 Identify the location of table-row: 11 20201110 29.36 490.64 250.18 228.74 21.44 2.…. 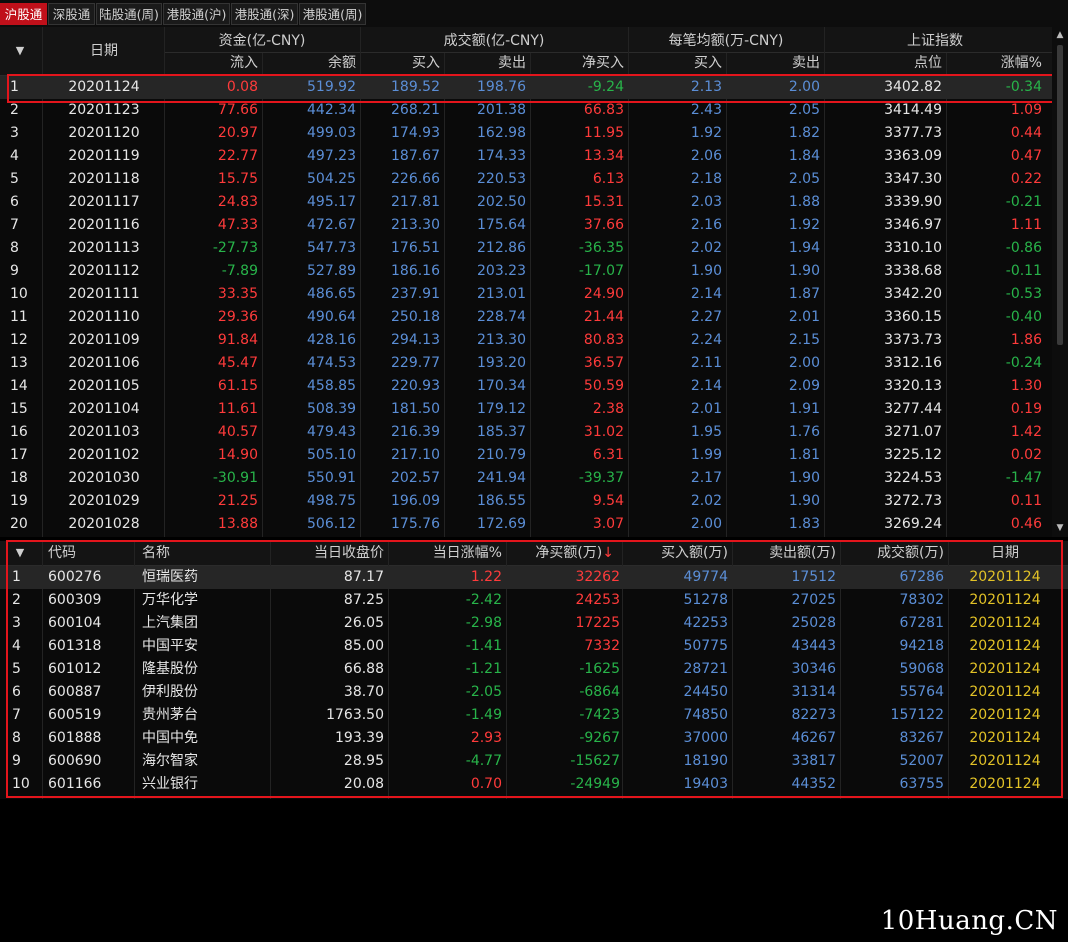
(526, 317).